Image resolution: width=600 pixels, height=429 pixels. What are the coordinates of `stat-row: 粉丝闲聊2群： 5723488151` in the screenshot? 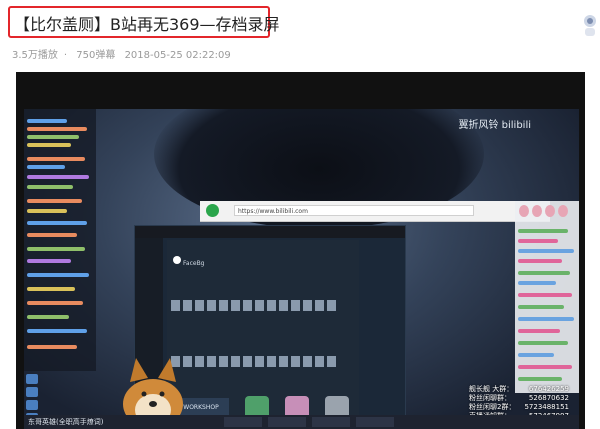 It's located at (519, 407).